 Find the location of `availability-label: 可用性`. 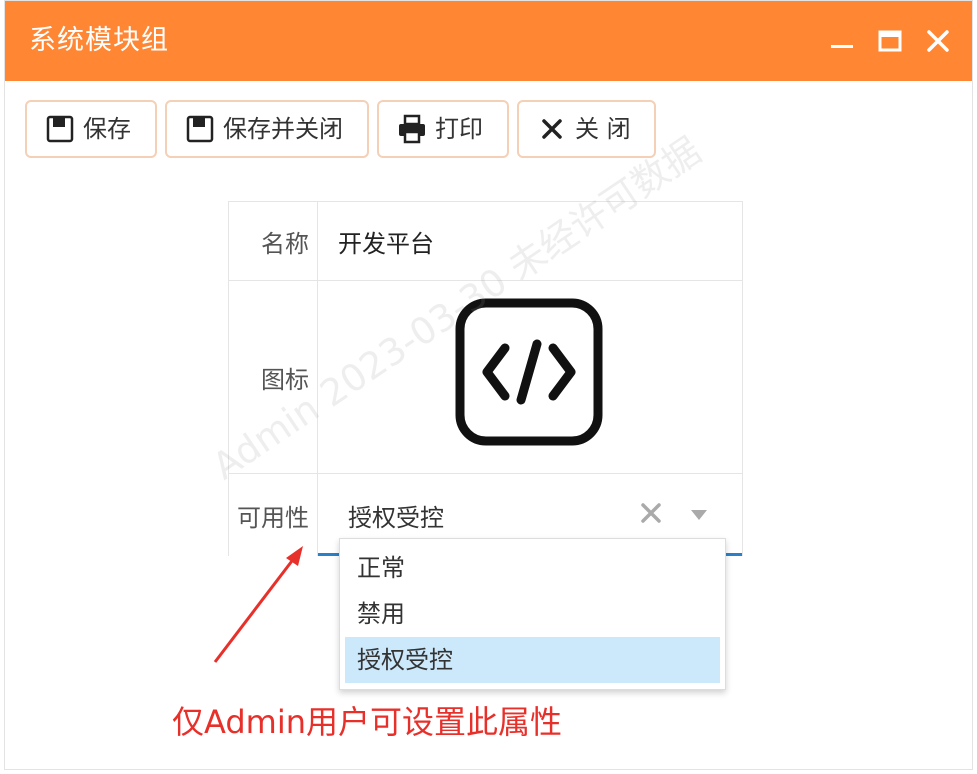

availability-label: 可用性 is located at coordinates (273, 515).